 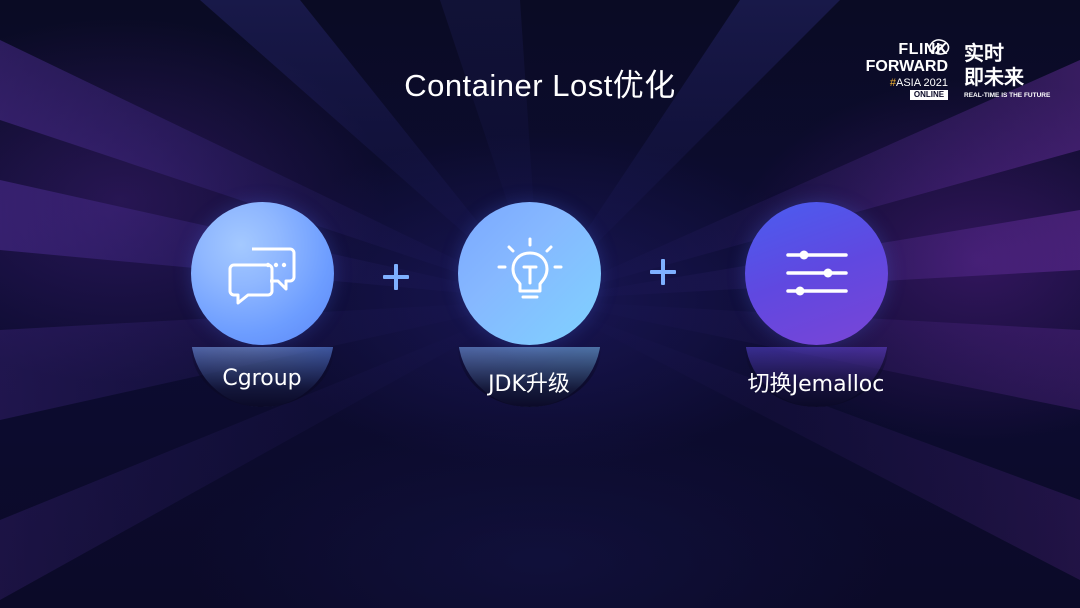 What do you see at coordinates (994, 77) in the screenshot?
I see `logo-cn-line2: 即未来` at bounding box center [994, 77].